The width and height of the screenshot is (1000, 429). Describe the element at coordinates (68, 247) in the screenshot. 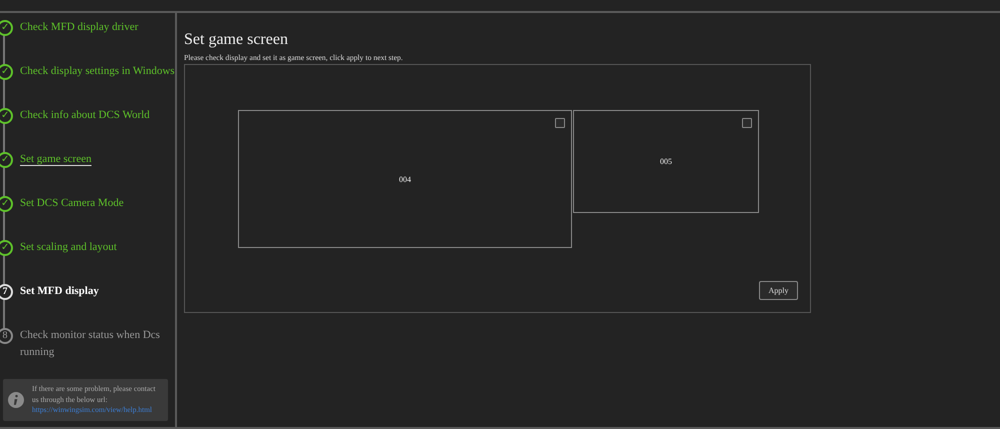

I see `step-item: Set scaling and layout` at that location.